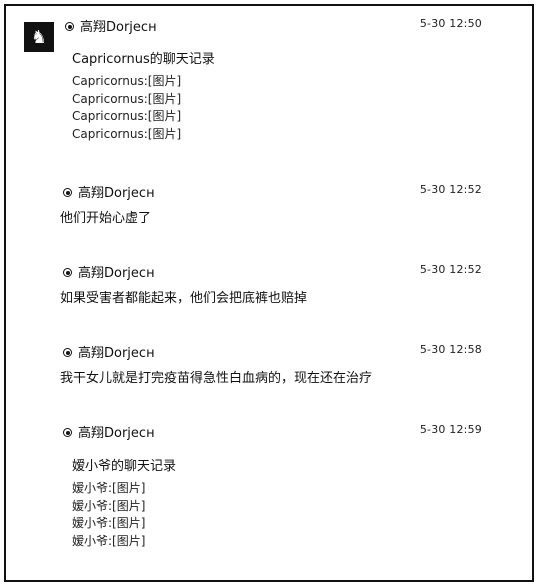 This screenshot has height=588, width=540. Describe the element at coordinates (450, 23) in the screenshot. I see `message-time: 5-30 12:50` at that location.